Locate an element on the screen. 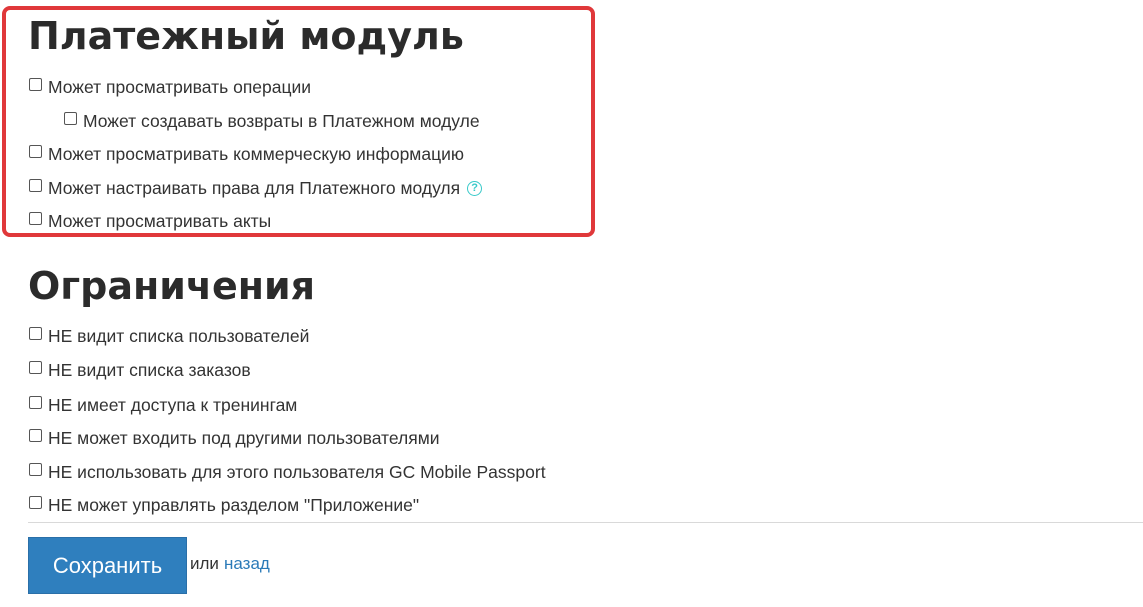  checkbox-label: НЕ имеет доступа к тренингам is located at coordinates (173, 404).